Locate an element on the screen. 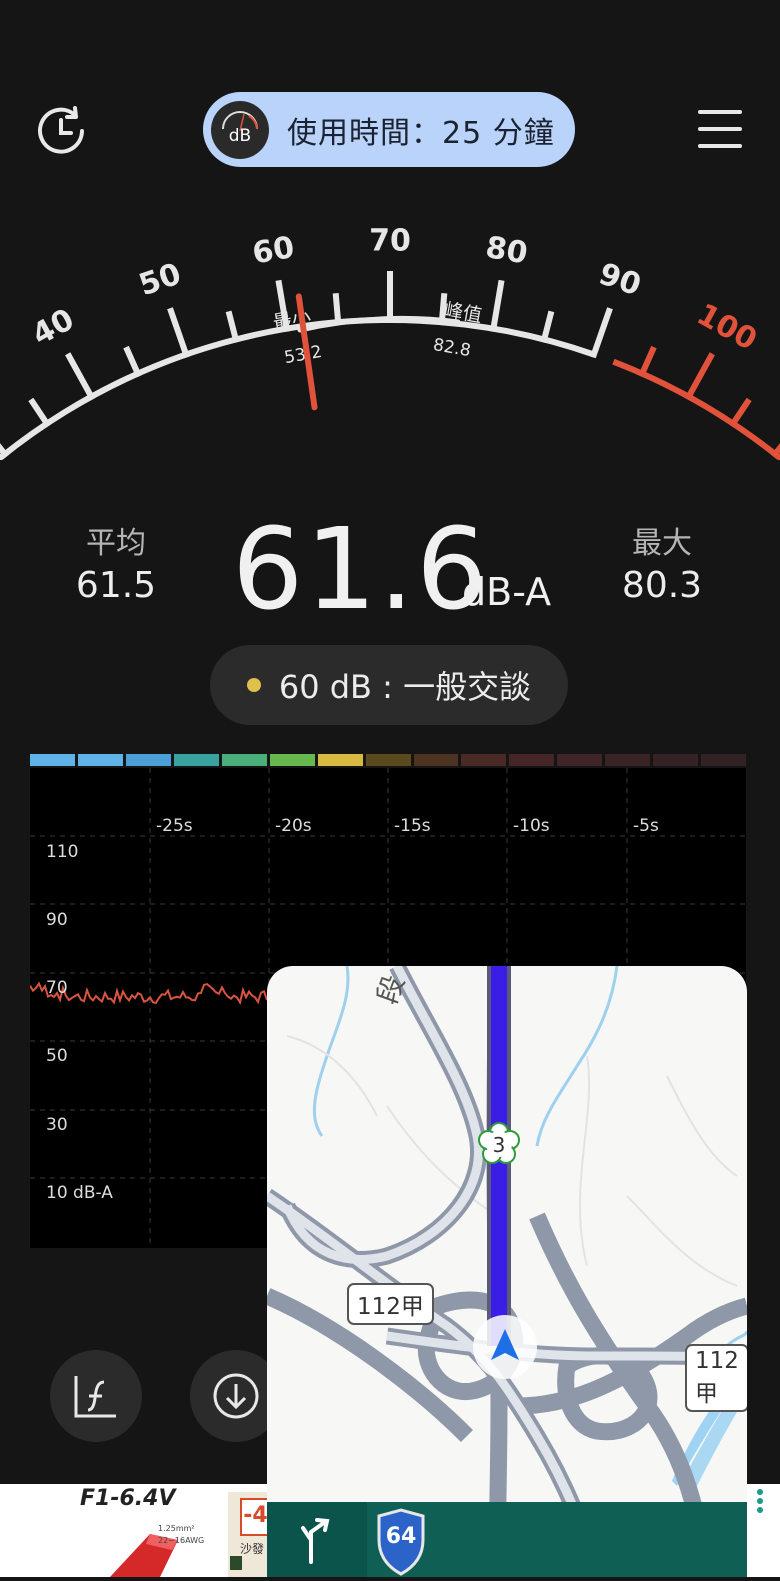 The width and height of the screenshot is (780, 1581). mini-gauge-icon: dB is located at coordinates (240, 129).